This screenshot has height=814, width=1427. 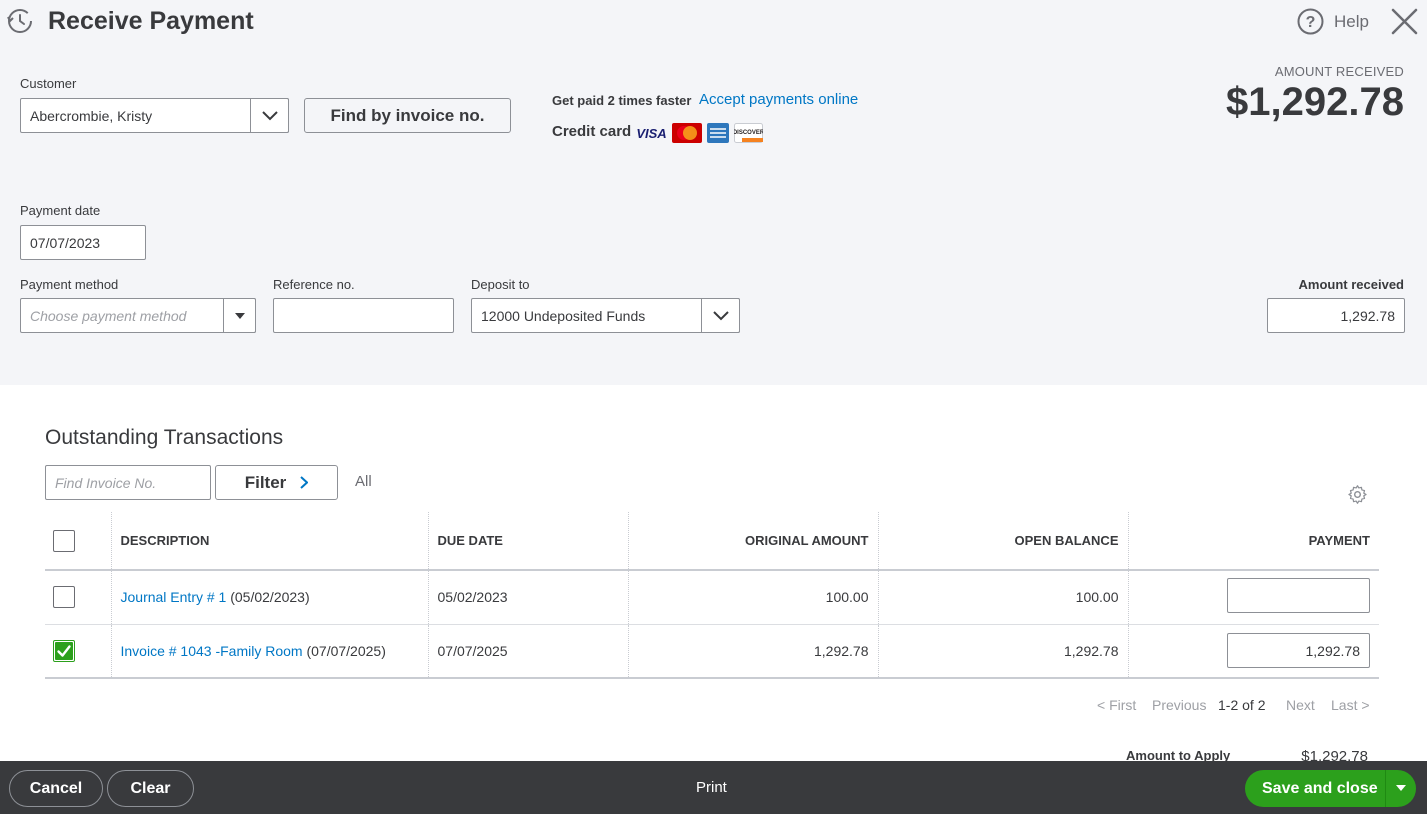 I want to click on col-due-date: DUE DATE, so click(x=527, y=541).